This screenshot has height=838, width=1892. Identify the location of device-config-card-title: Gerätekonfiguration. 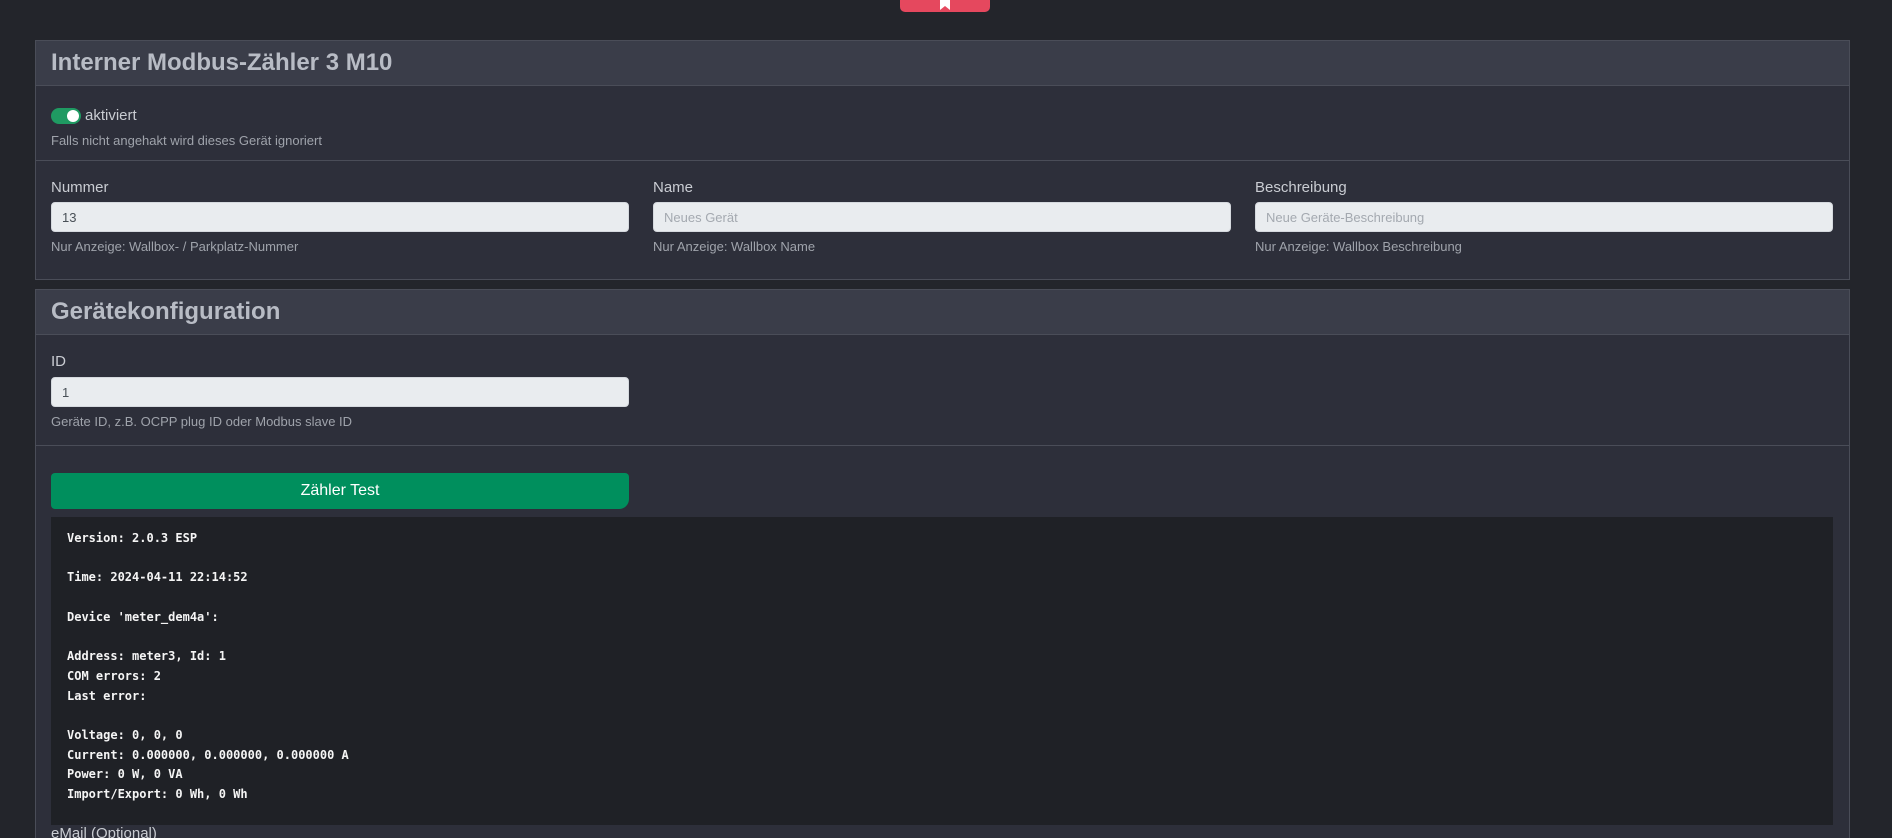
(166, 311).